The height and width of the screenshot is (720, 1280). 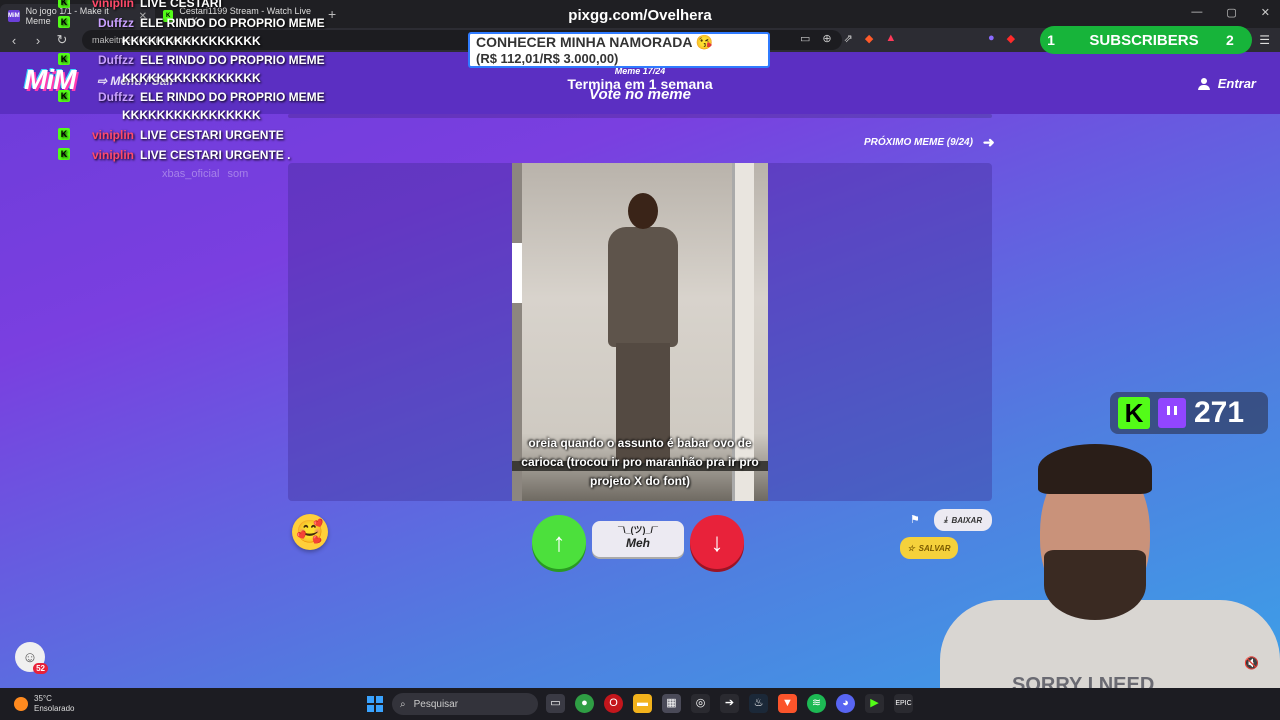 What do you see at coordinates (640, 116) in the screenshot?
I see `vote-progress-track` at bounding box center [640, 116].